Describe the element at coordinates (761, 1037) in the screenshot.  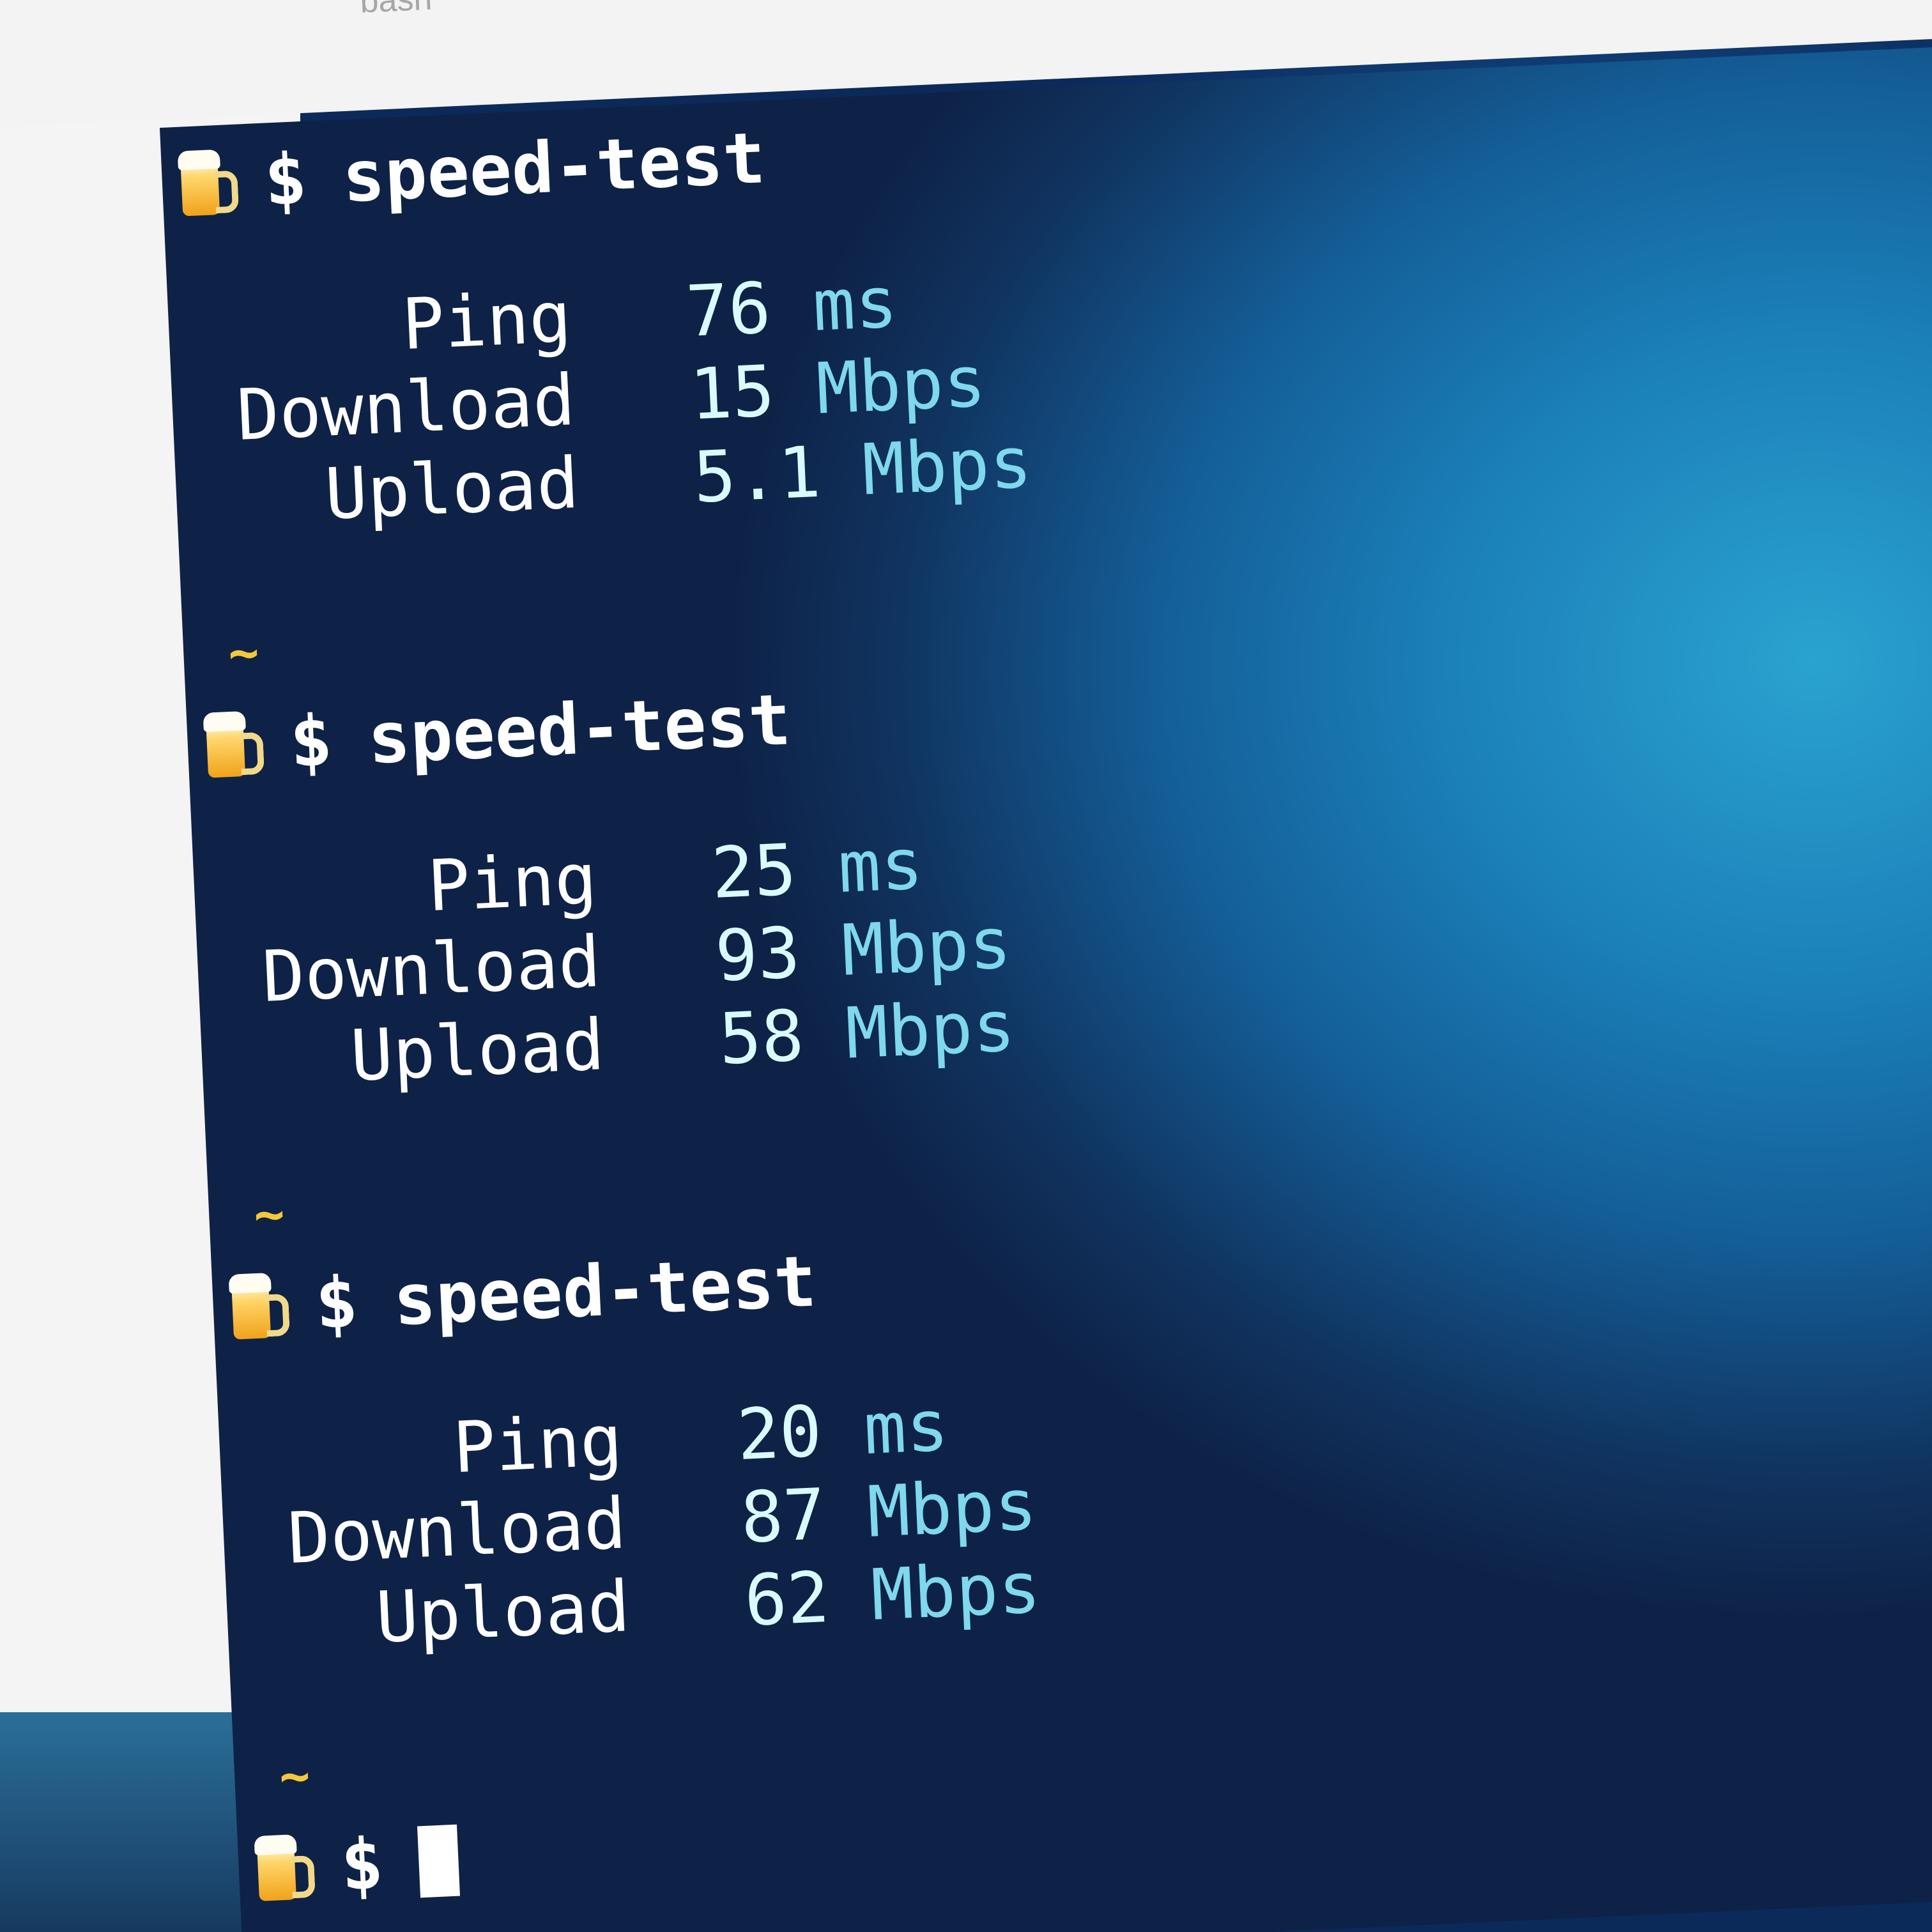
I see `result-value: 58` at that location.